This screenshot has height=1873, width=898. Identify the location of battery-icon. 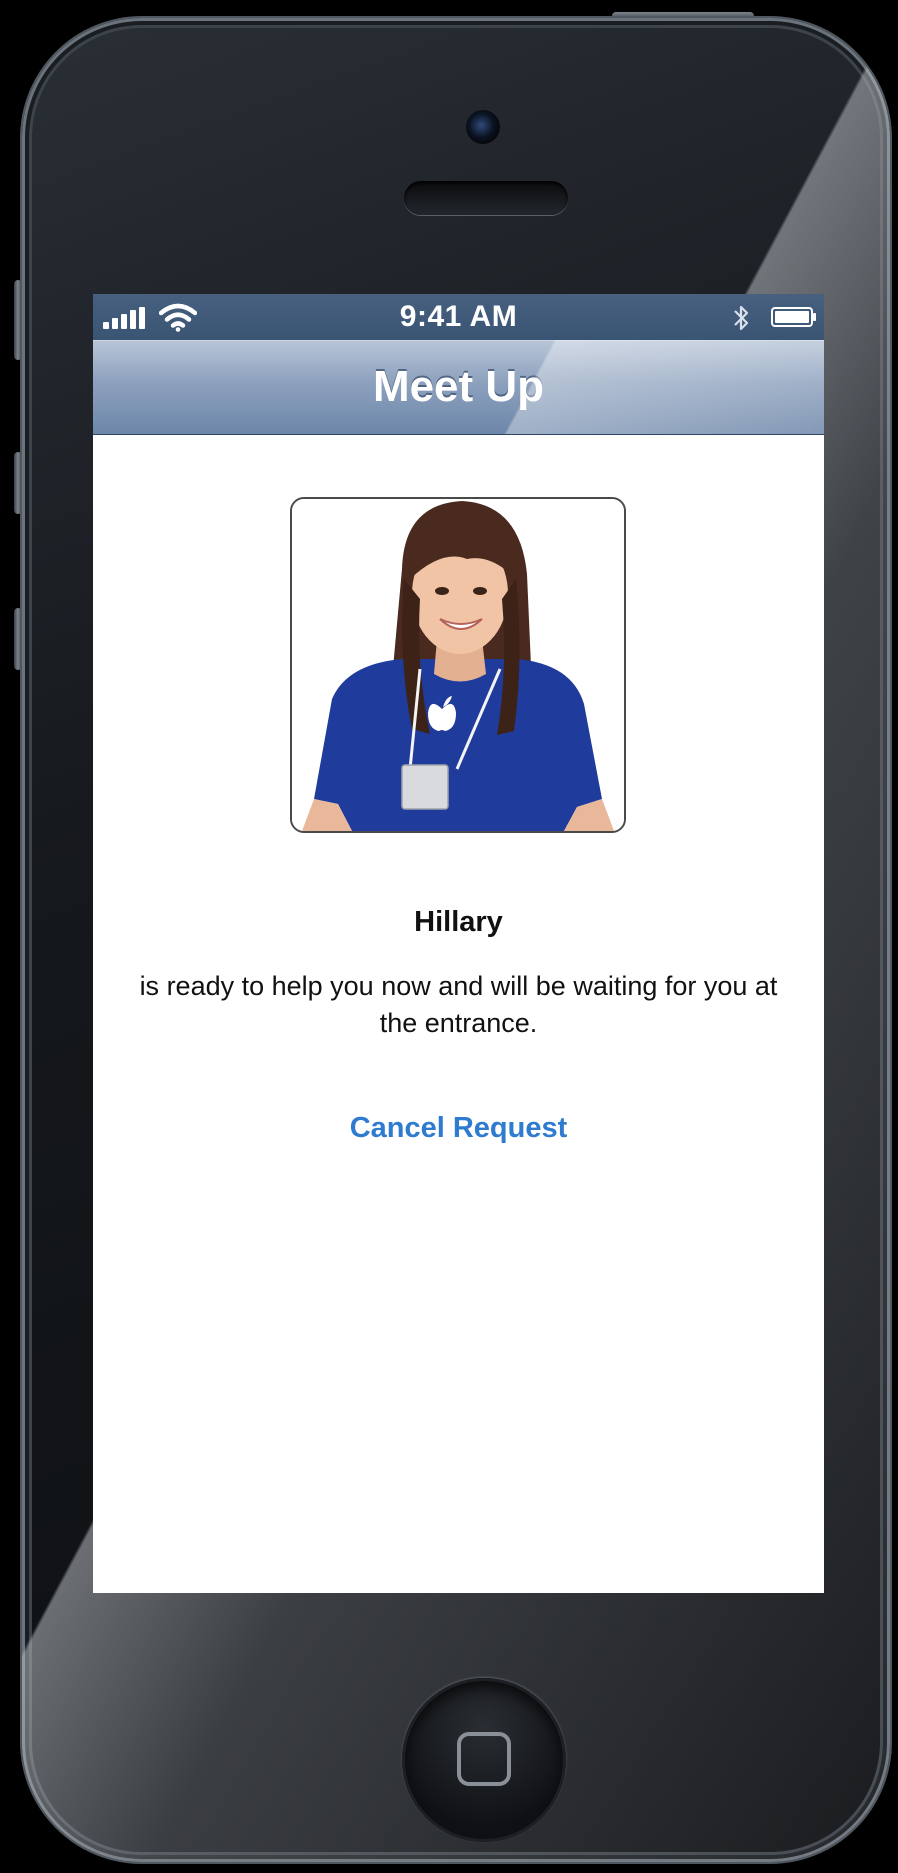
(793, 317).